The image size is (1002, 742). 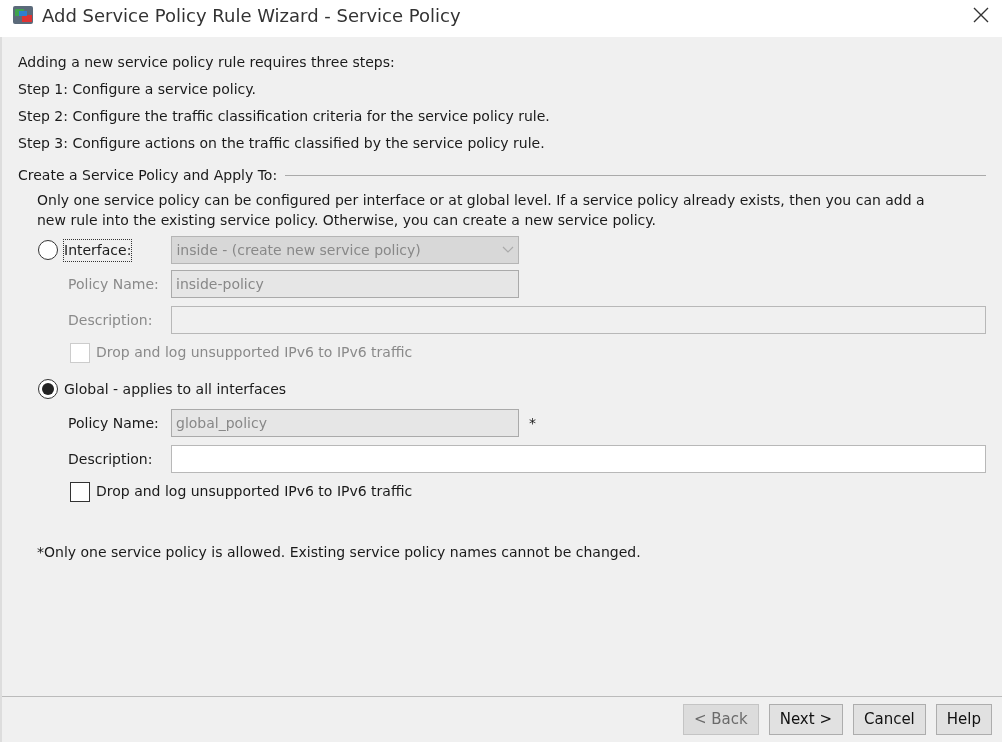 I want to click on footnote-text: *Only one service policy is allowed. Existing service policy names cannot be changed., so click(x=339, y=552).